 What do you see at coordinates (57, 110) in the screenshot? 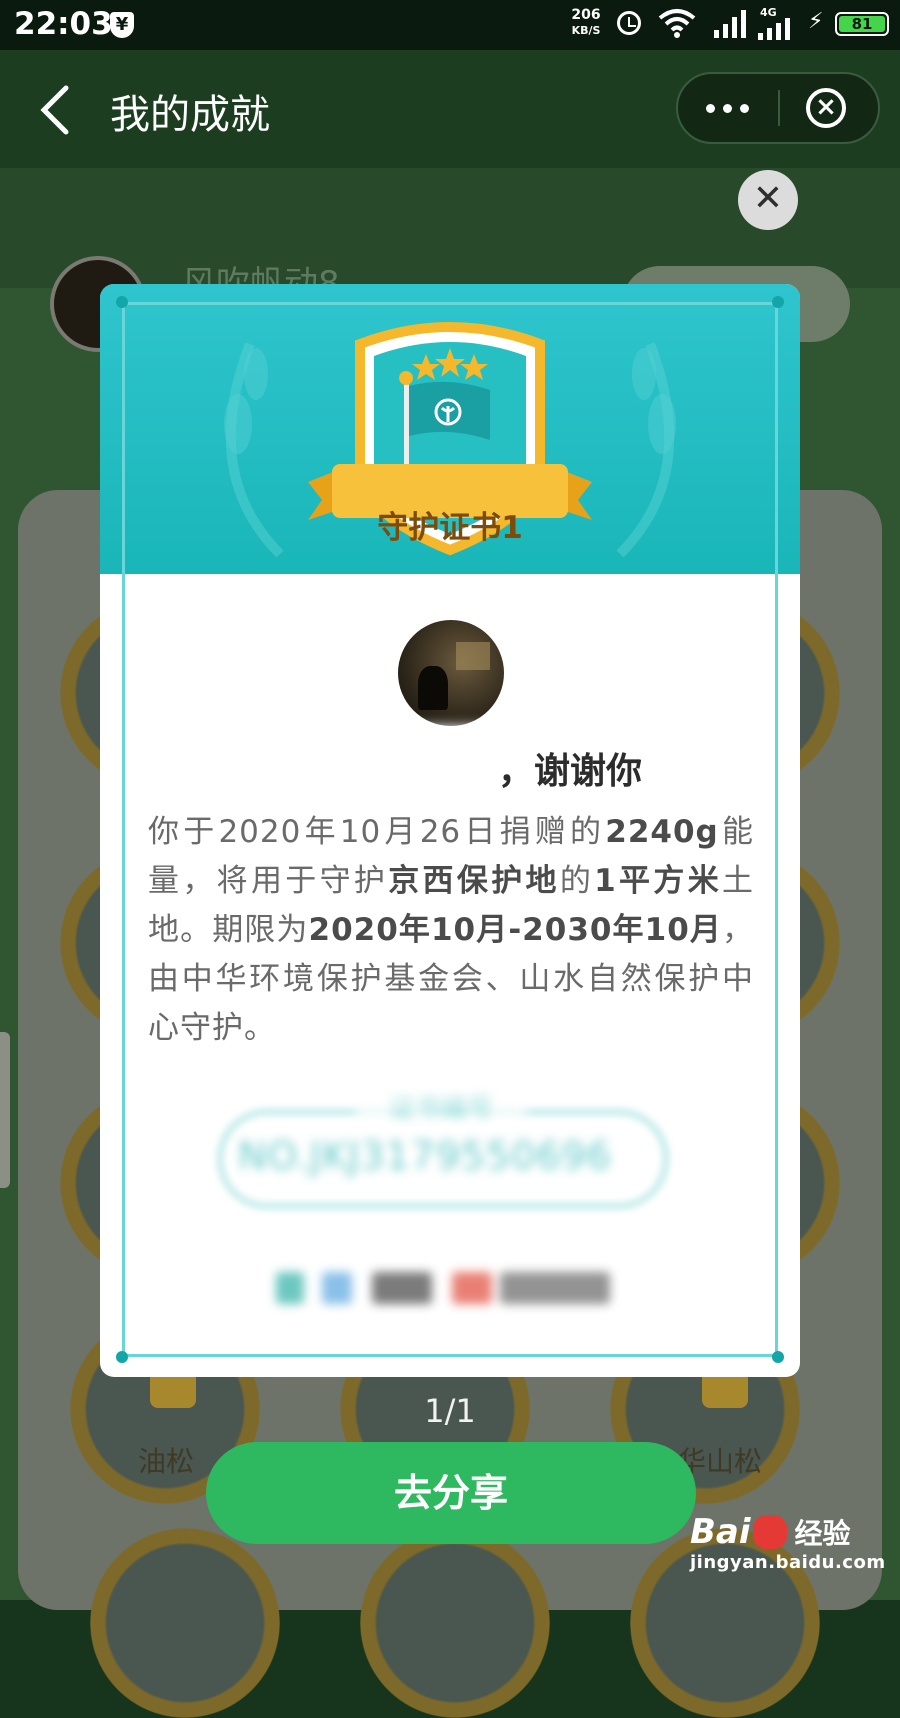
I see `back-arrow-icon` at bounding box center [57, 110].